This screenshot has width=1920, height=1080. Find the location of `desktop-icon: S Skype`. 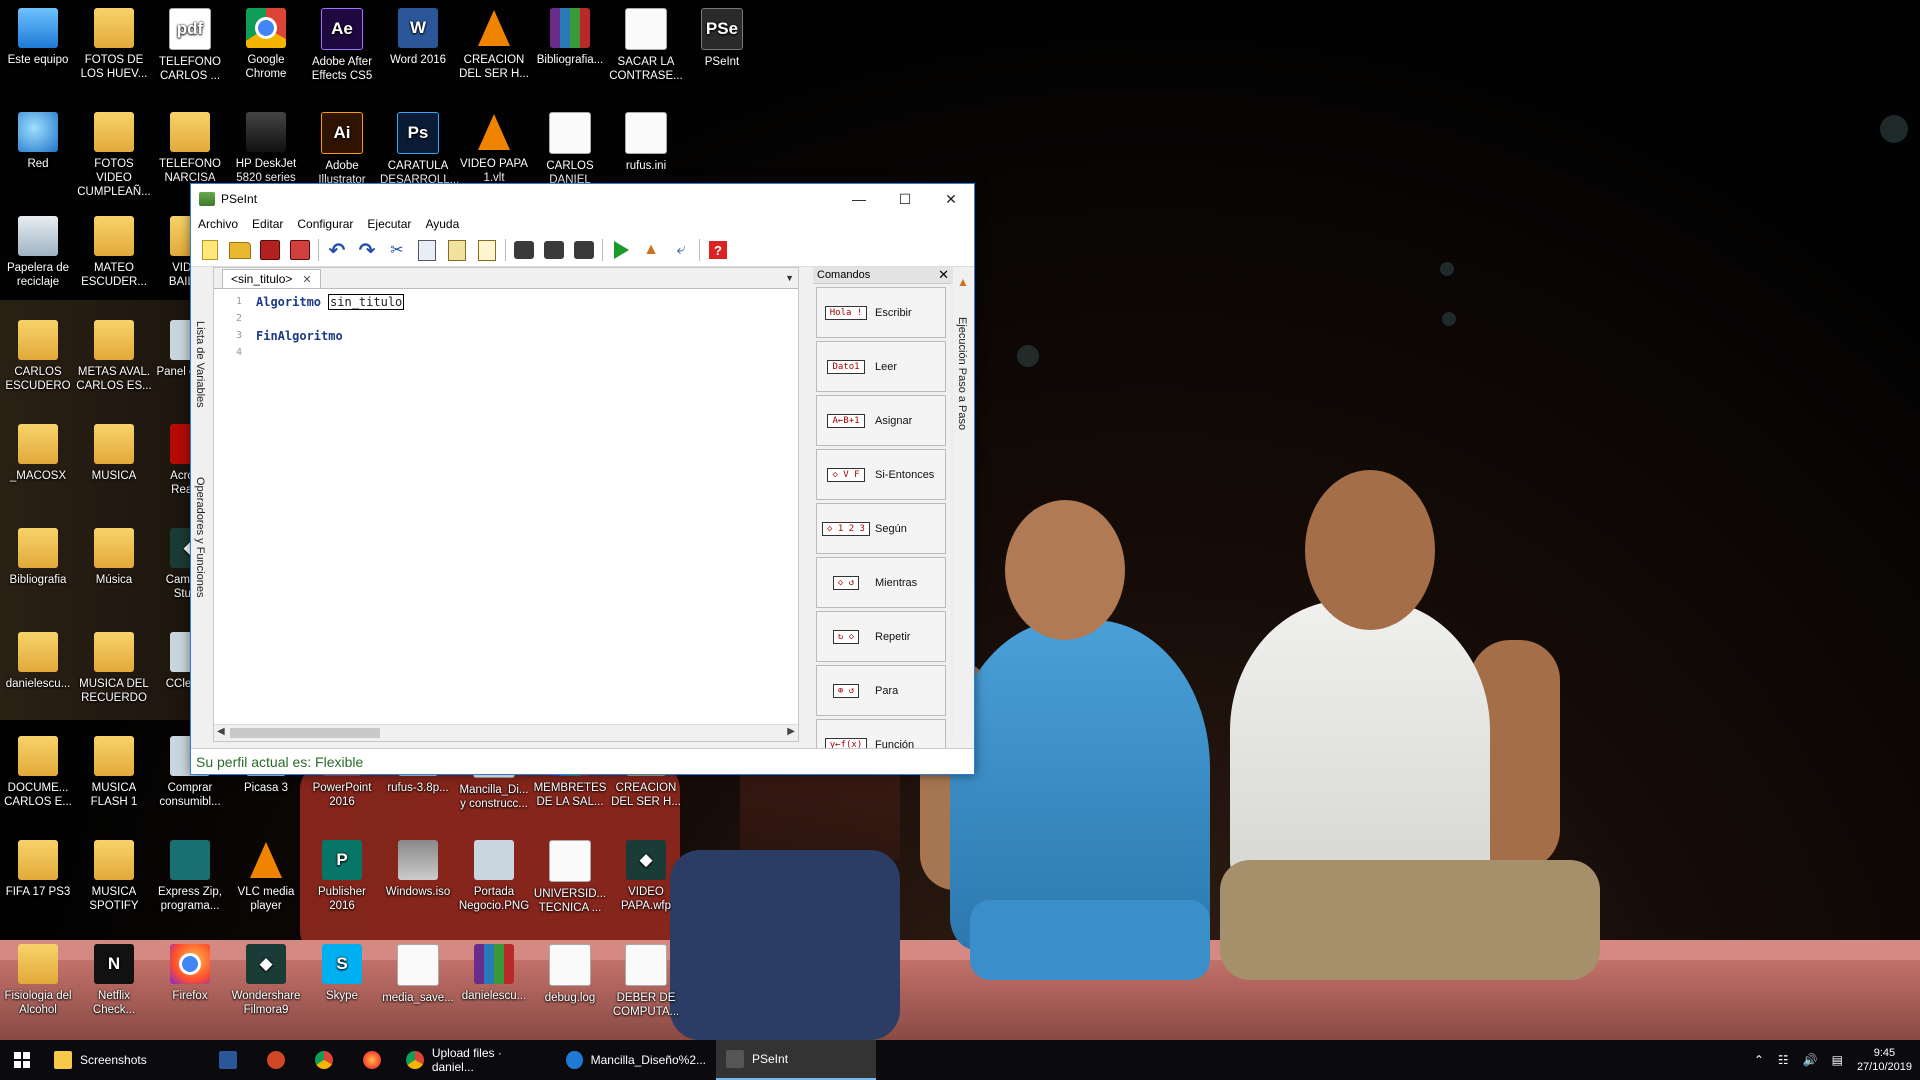

desktop-icon: S Skype is located at coordinates (342, 973).